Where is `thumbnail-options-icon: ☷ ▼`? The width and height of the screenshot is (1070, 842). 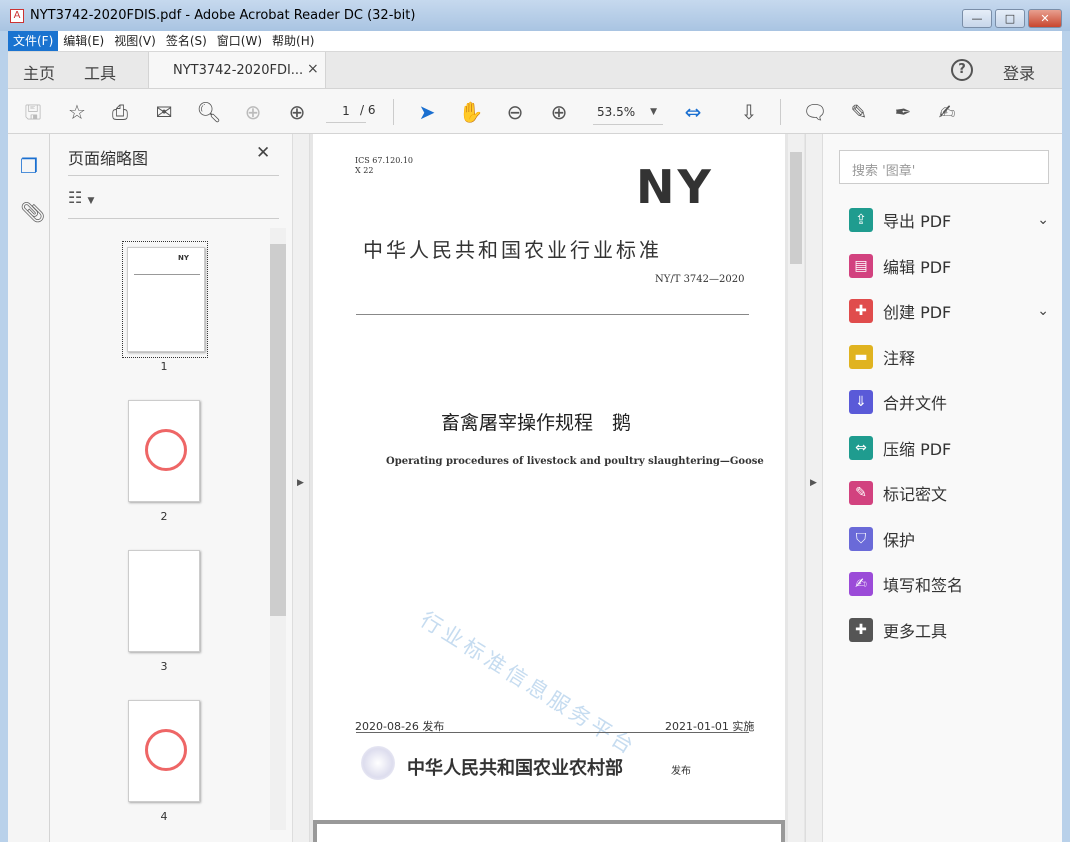
thumbnail-options-icon: ☷ ▼ is located at coordinates (81, 197).